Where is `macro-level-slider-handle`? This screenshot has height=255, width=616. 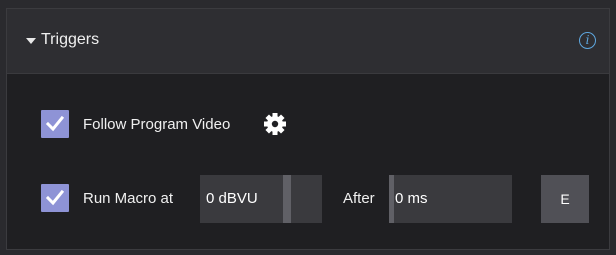 macro-level-slider-handle is located at coordinates (287, 199).